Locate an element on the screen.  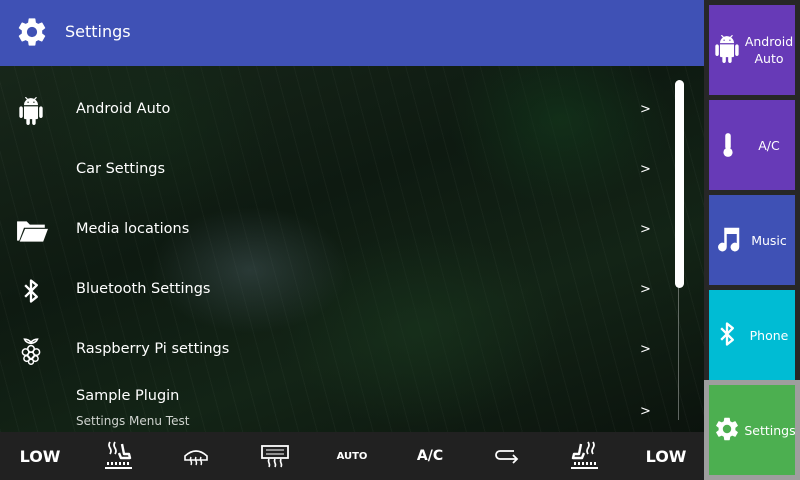
menu-item-car-settings: Car Settings > is located at coordinates (335, 171).